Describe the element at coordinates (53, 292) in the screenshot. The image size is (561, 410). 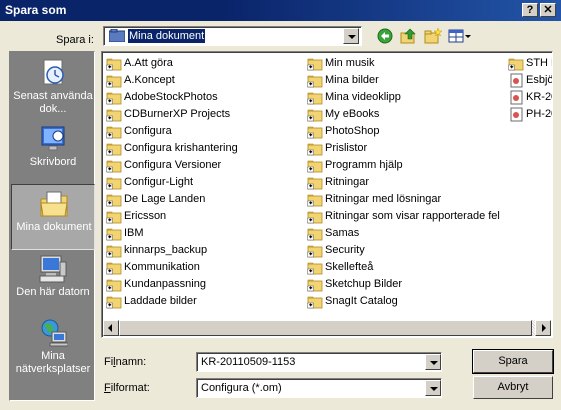
I see `place-label: Den här datorn` at that location.